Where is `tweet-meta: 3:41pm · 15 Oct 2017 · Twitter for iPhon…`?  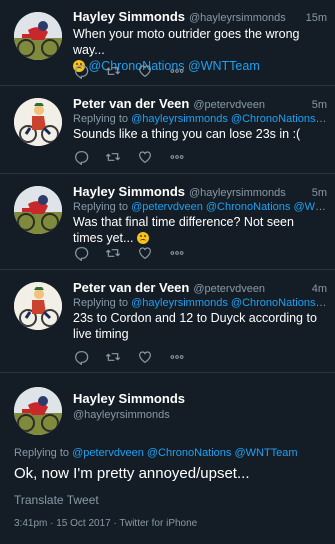 tweet-meta: 3:41pm · 15 Oct 2017 · Twitter for iPhon… is located at coordinates (106, 523).